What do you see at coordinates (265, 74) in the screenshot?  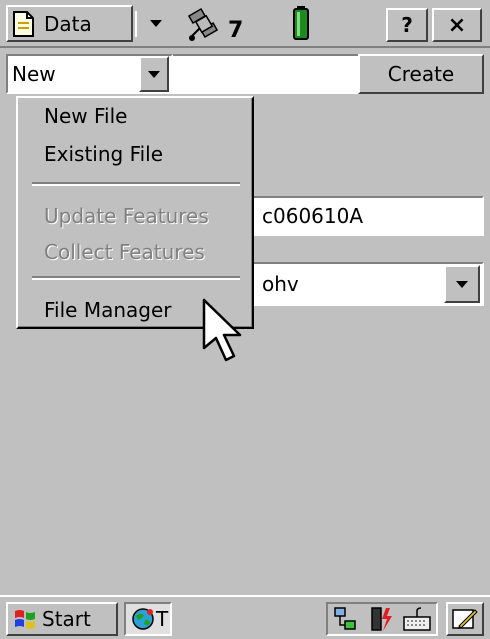 I see `toolbar-blank-area` at bounding box center [265, 74].